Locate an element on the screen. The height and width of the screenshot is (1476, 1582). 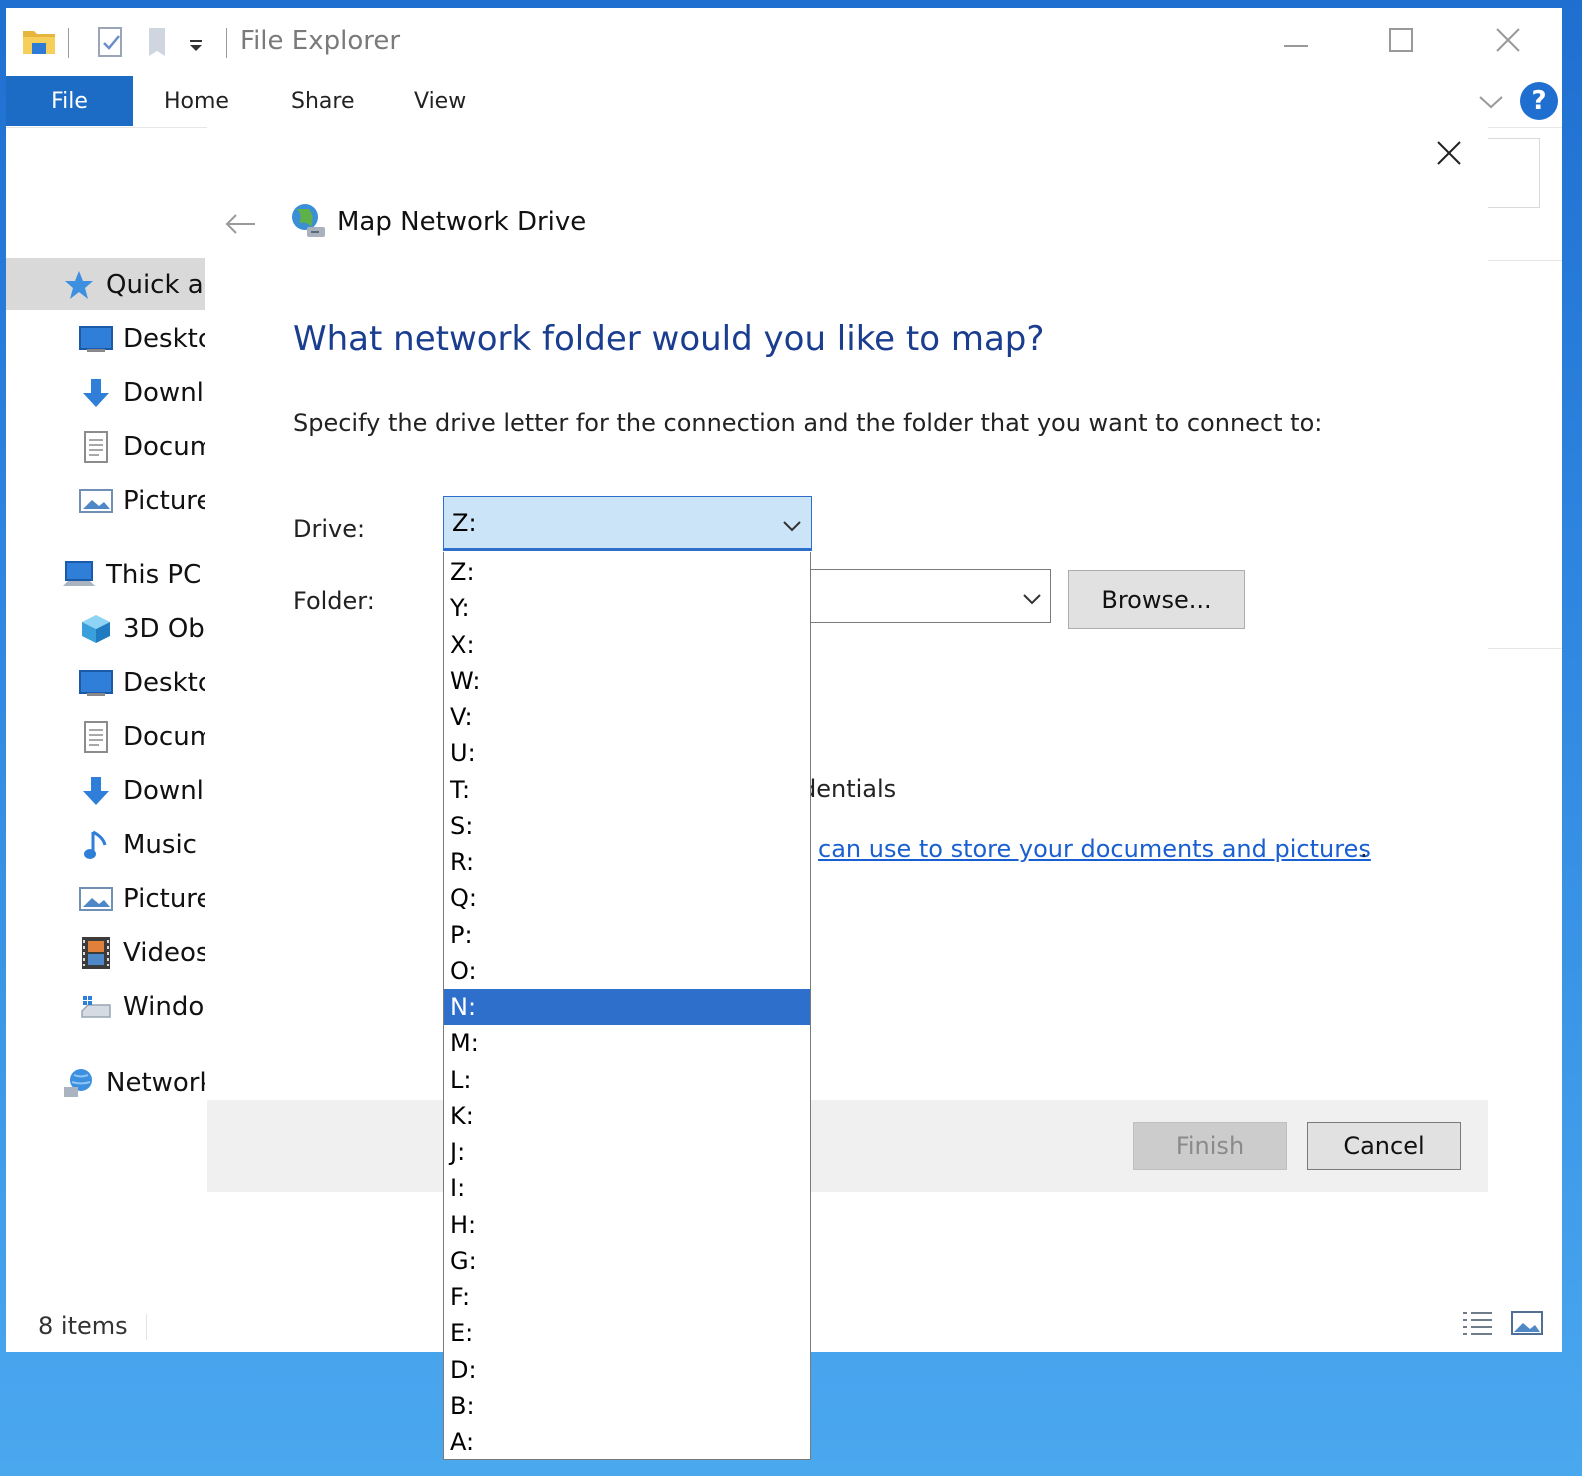
drive-option: S: is located at coordinates (627, 826).